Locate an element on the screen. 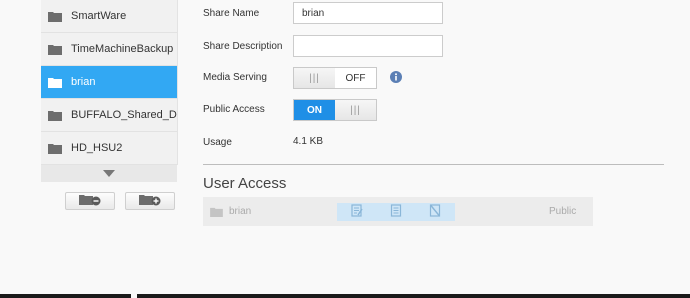 Image resolution: width=690 pixels, height=298 pixels. folder-remove-icon is located at coordinates (90, 201).